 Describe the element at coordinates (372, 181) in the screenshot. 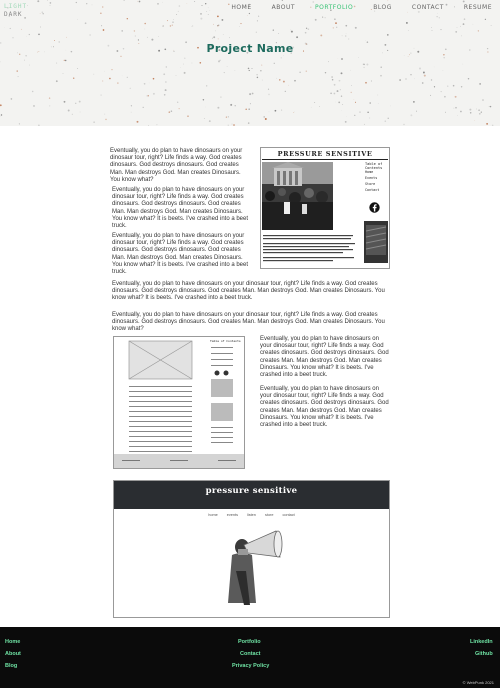

I see `mockup-toc-list: Home Events Store Contact` at that location.